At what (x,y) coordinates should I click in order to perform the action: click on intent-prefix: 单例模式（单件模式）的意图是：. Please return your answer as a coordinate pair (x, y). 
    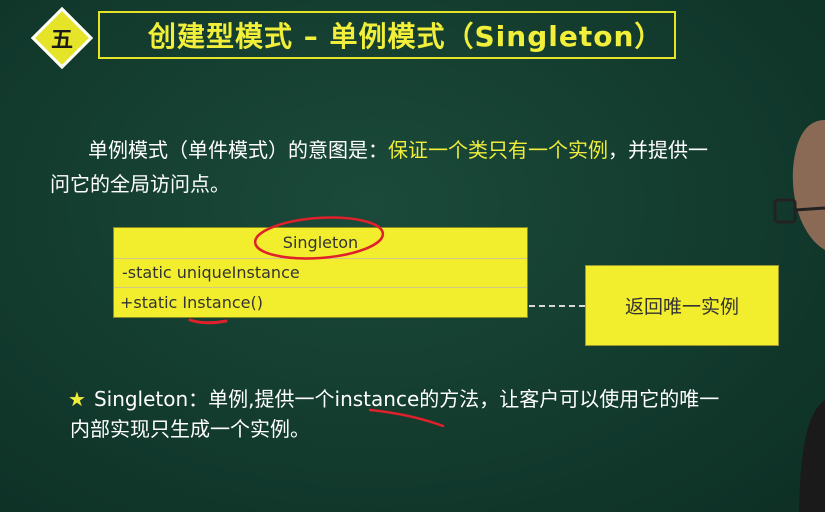
    Looking at the image, I should click on (238, 150).